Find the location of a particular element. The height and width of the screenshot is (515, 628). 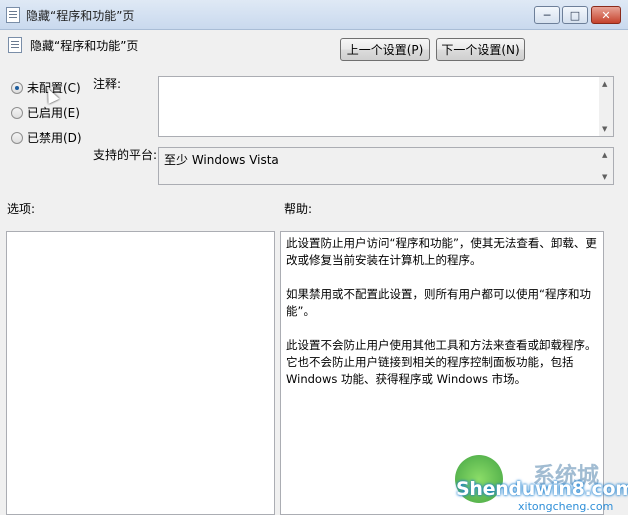

maximize-icon: □ is located at coordinates (575, 15).